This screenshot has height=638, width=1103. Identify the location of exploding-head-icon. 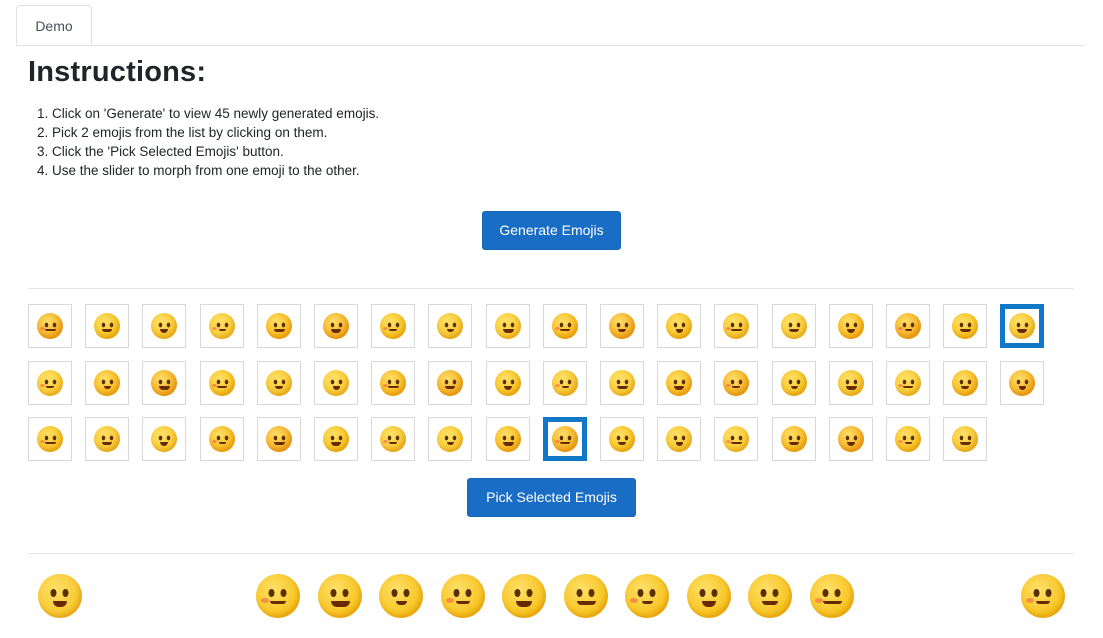
(164, 326).